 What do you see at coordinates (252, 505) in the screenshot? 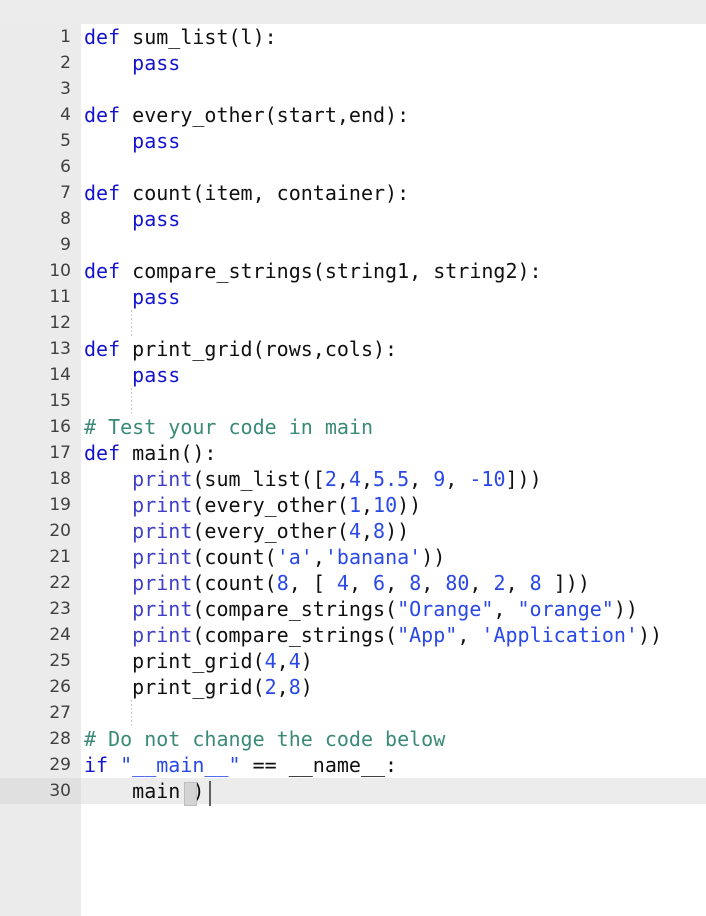
I see `code-line-text: print(every_other(1,10))` at bounding box center [252, 505].